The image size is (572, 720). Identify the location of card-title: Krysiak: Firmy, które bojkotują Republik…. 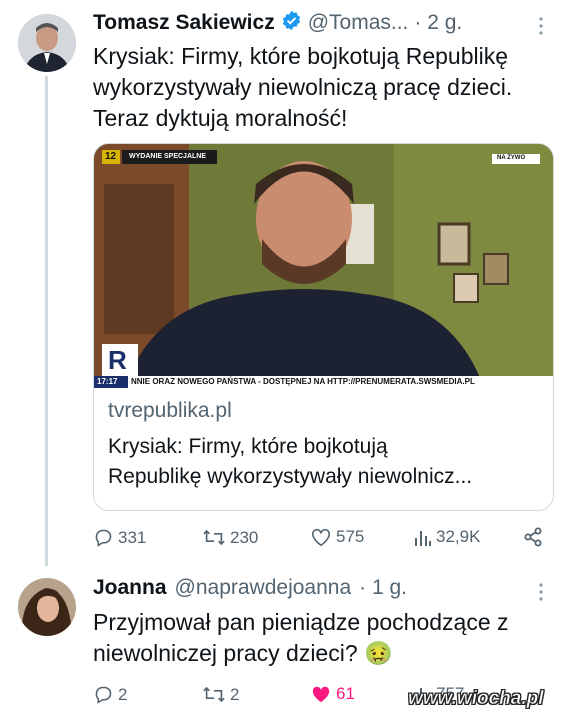
(290, 461).